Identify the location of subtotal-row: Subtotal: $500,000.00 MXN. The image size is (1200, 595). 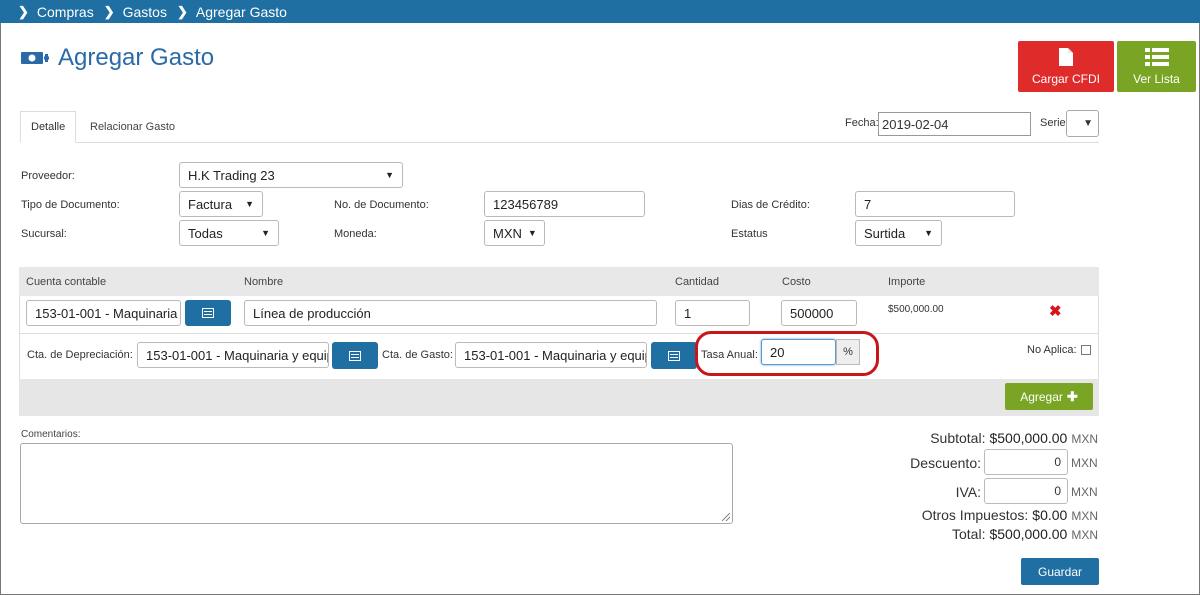
(989, 438).